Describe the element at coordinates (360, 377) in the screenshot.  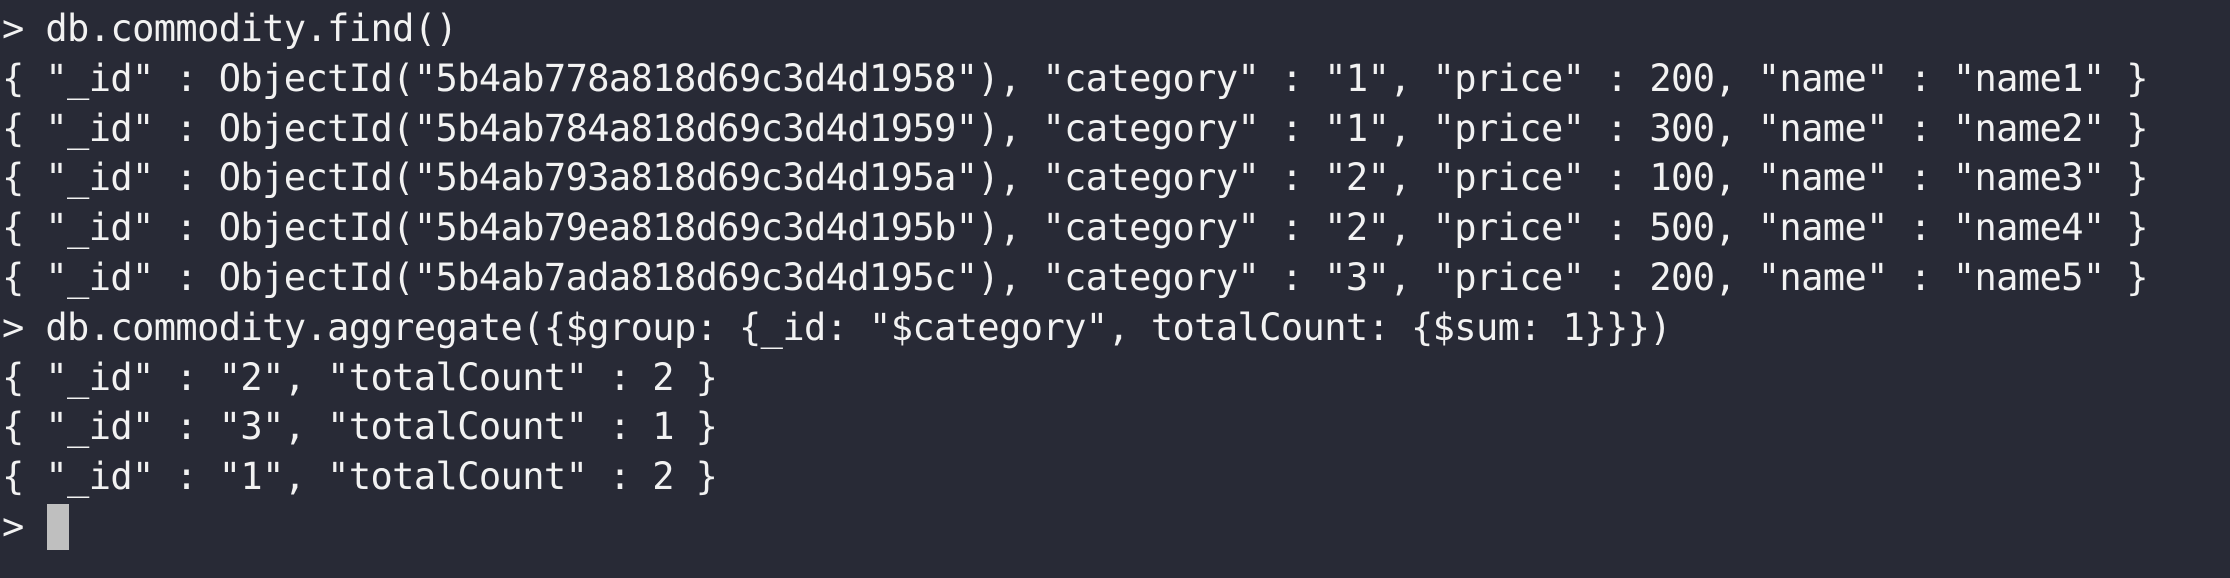
I see `output-line: { "_id" : "2", "totalCount" : 2 }` at that location.